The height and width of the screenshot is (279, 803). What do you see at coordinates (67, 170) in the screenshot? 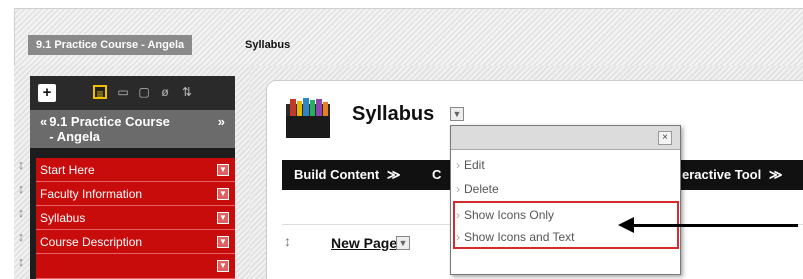
I see `menu-item-label: Start Here` at bounding box center [67, 170].